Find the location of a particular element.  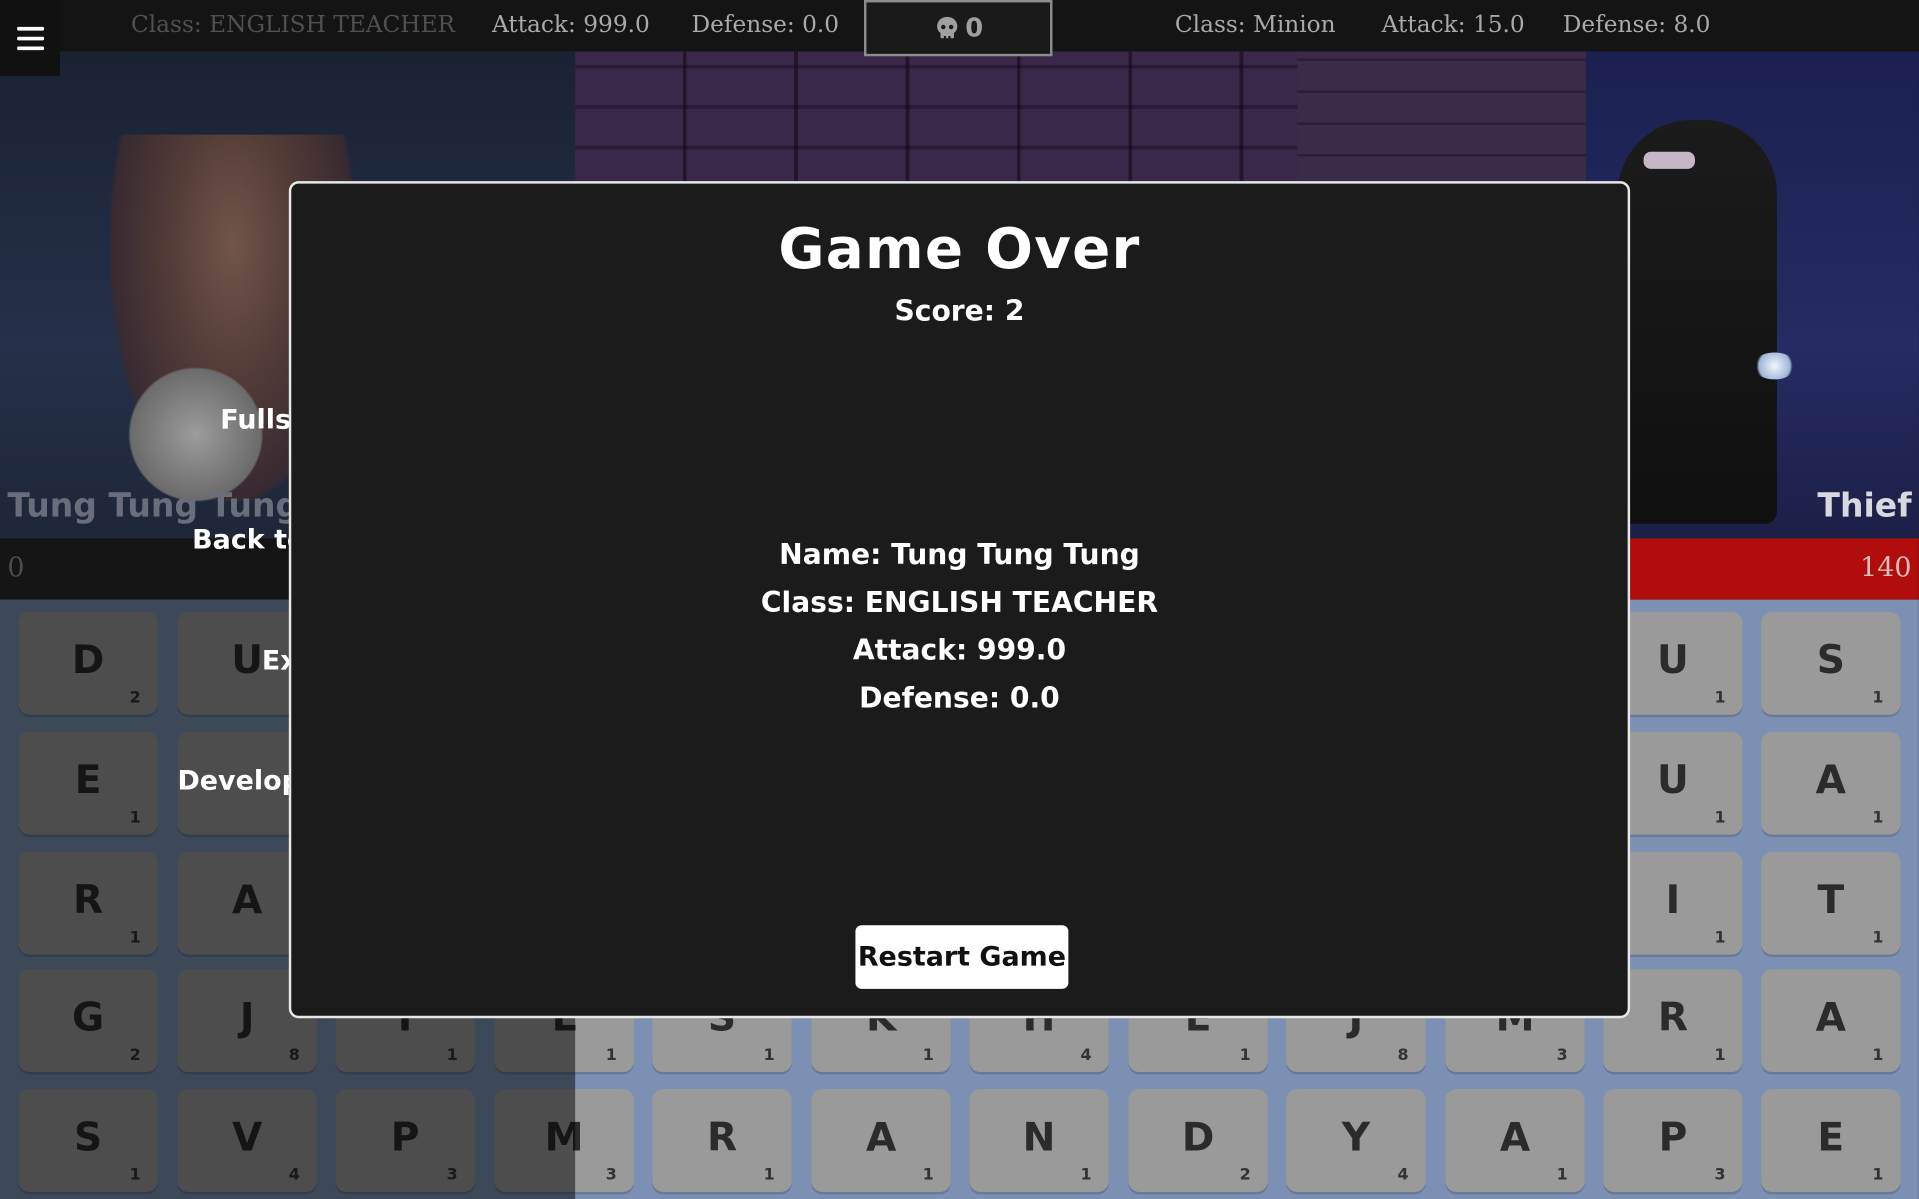

letter-tile: R1 is located at coordinates (722, 1140).